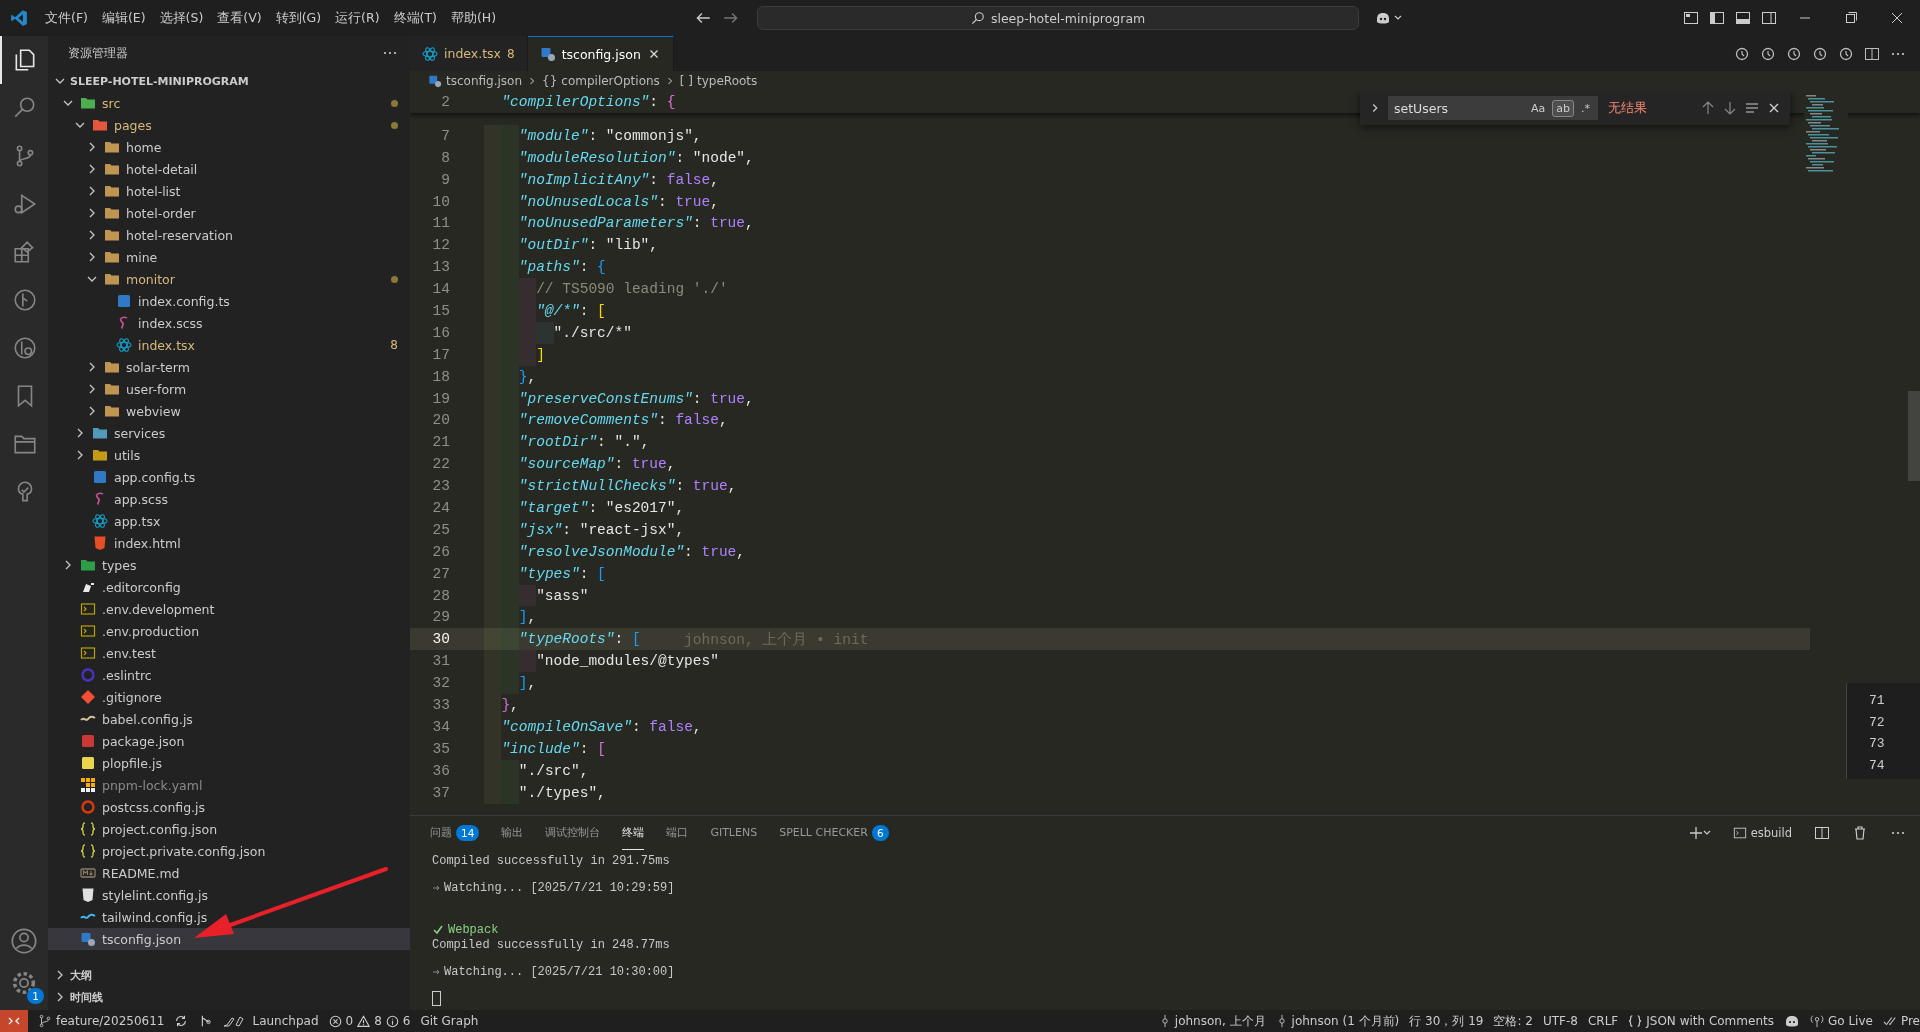 Image resolution: width=1920 pixels, height=1032 pixels. I want to click on line-ending-status: CRLF, so click(1603, 1021).